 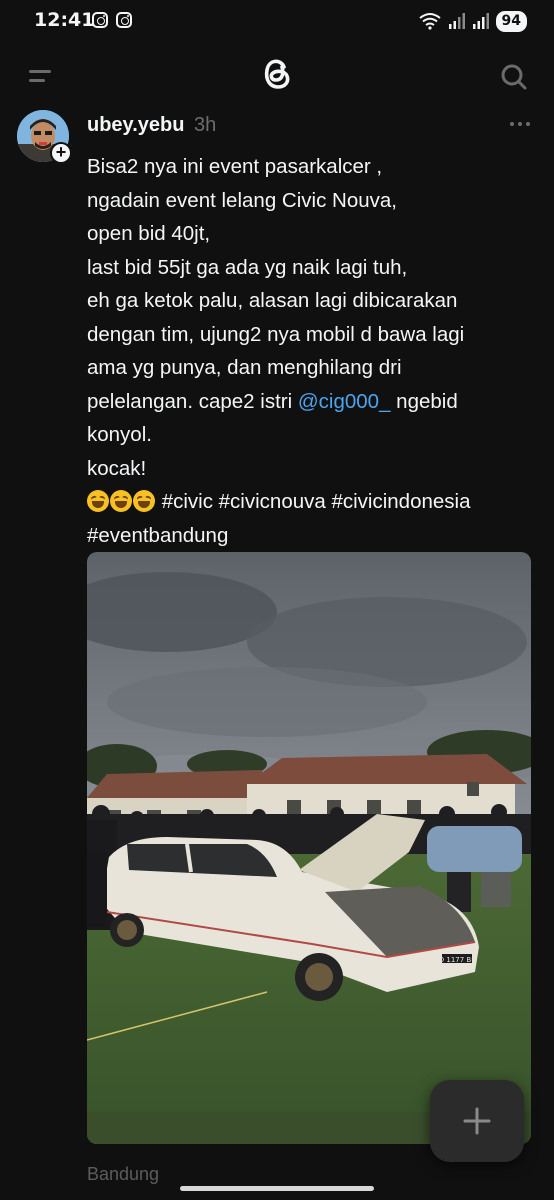 What do you see at coordinates (61, 153) in the screenshot?
I see `follow-plus-button: +` at bounding box center [61, 153].